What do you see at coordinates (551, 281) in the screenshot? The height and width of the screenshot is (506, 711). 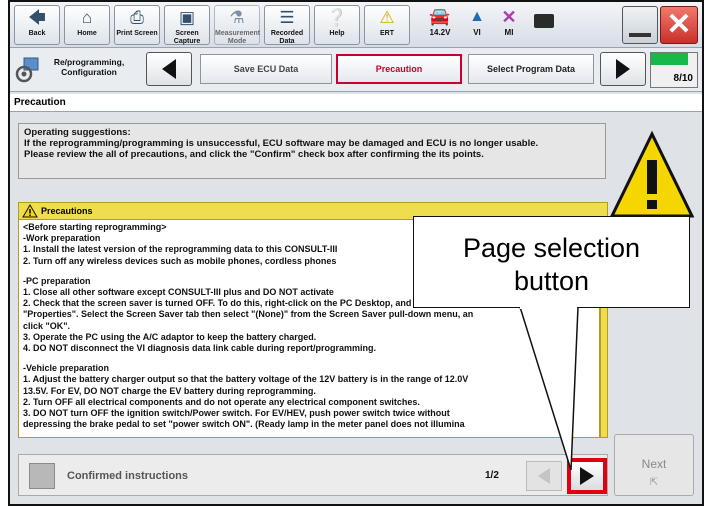 I see `callout-line-2: button` at bounding box center [551, 281].